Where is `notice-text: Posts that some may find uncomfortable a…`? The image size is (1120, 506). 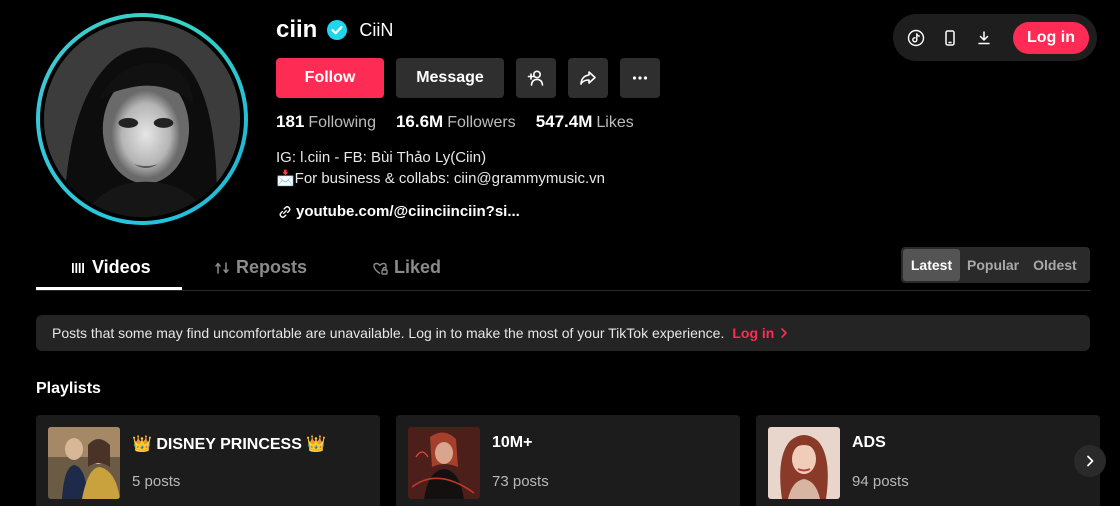
notice-text: Posts that some may find uncomfortable a… is located at coordinates (388, 333).